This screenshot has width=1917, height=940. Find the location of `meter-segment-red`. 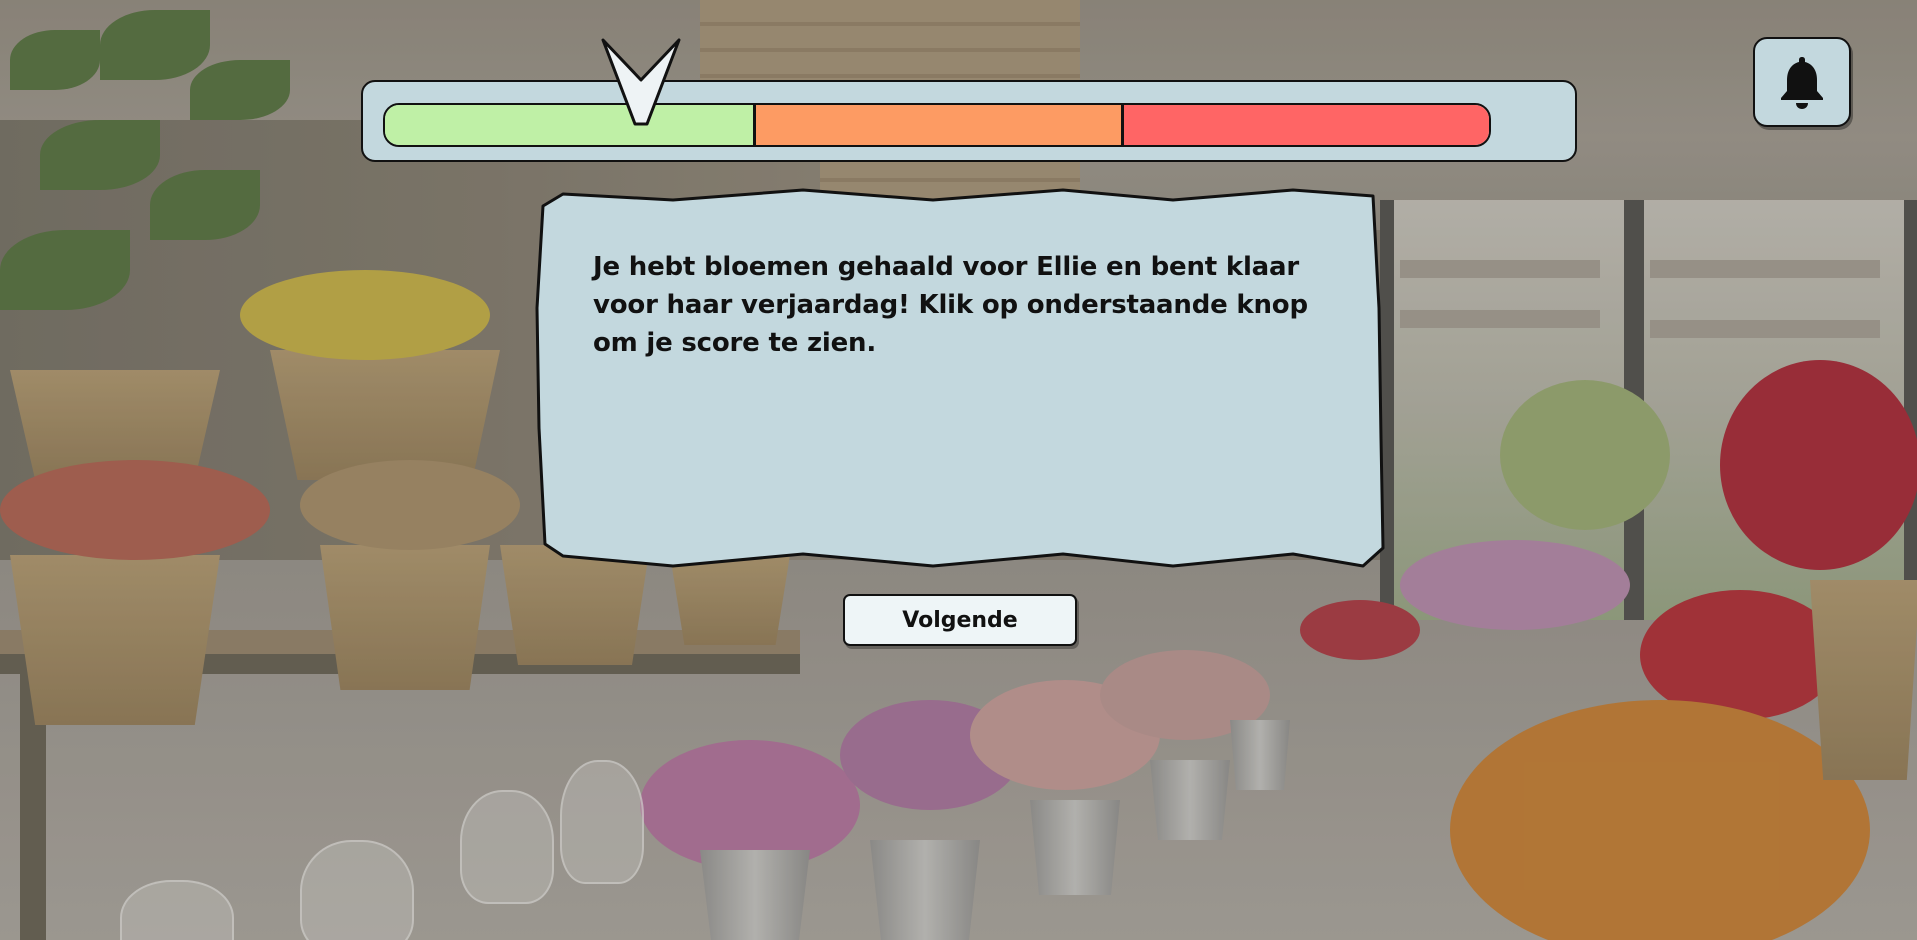

meter-segment-red is located at coordinates (1305, 125).